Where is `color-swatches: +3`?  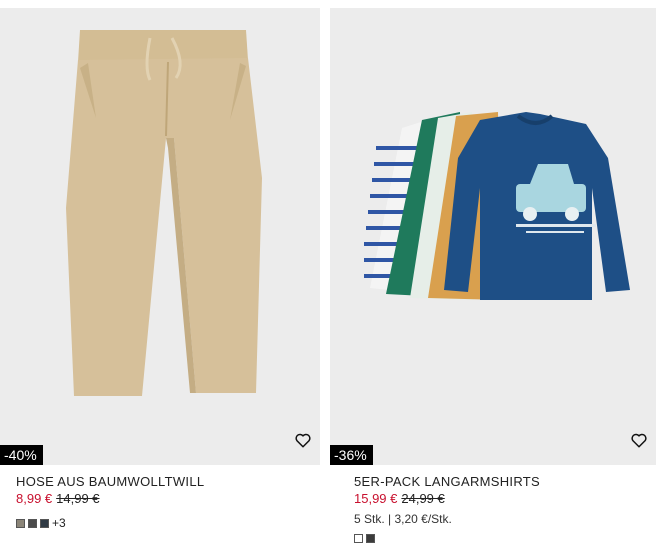 color-swatches: +3 is located at coordinates (41, 523).